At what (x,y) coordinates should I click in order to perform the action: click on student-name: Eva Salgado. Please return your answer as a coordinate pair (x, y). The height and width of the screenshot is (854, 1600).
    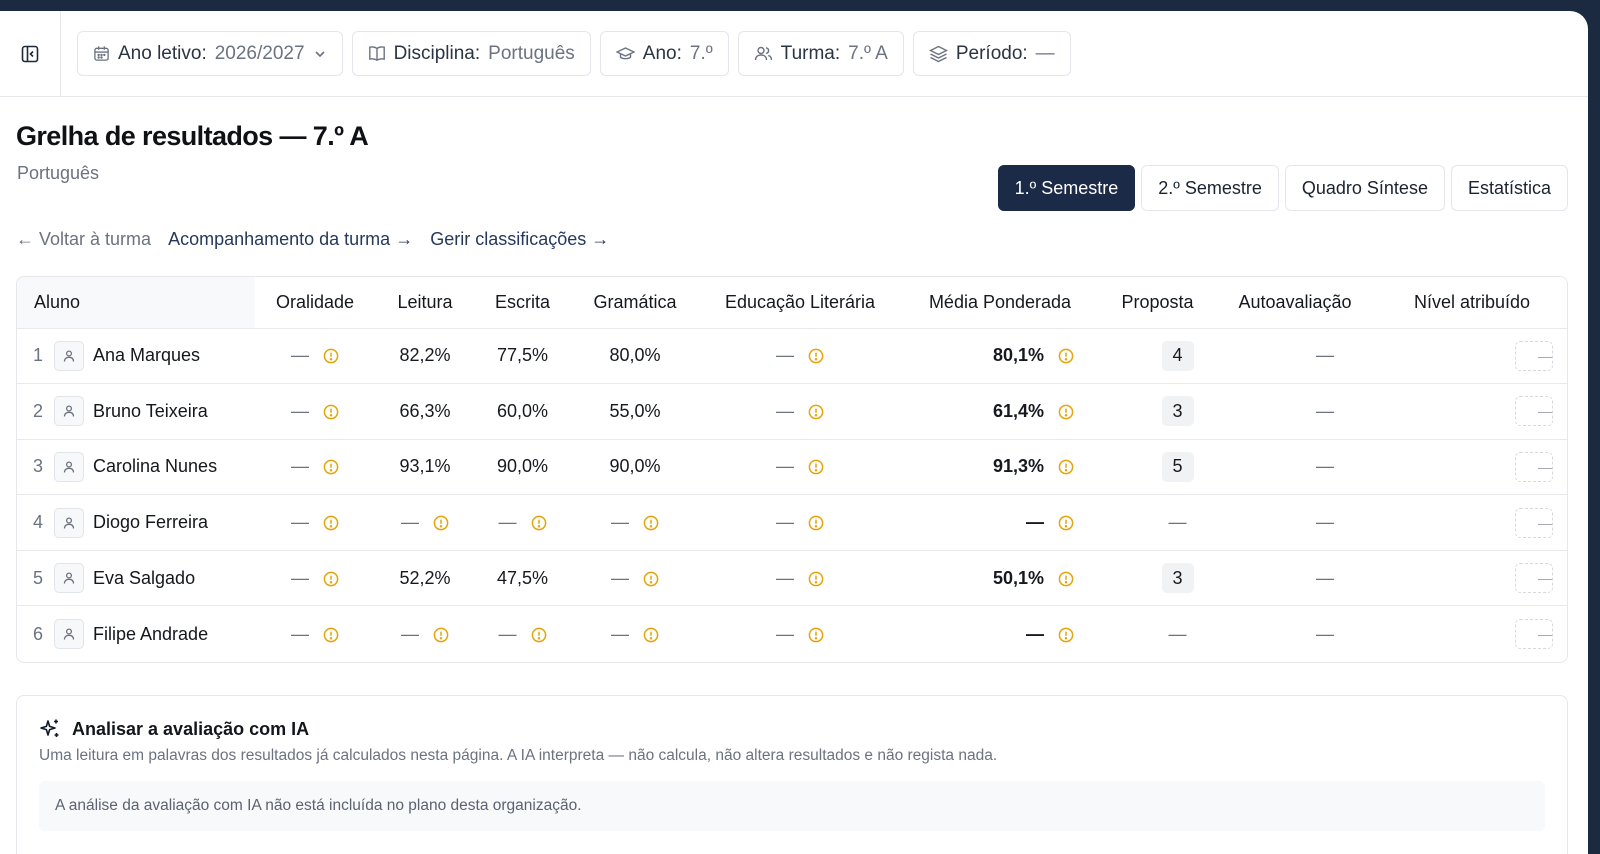
    Looking at the image, I should click on (144, 578).